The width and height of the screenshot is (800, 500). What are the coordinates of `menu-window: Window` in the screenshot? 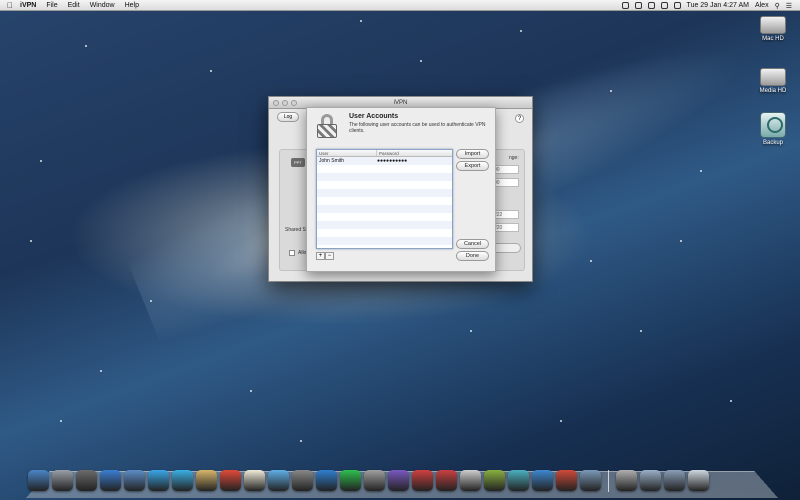 It's located at (102, 5).